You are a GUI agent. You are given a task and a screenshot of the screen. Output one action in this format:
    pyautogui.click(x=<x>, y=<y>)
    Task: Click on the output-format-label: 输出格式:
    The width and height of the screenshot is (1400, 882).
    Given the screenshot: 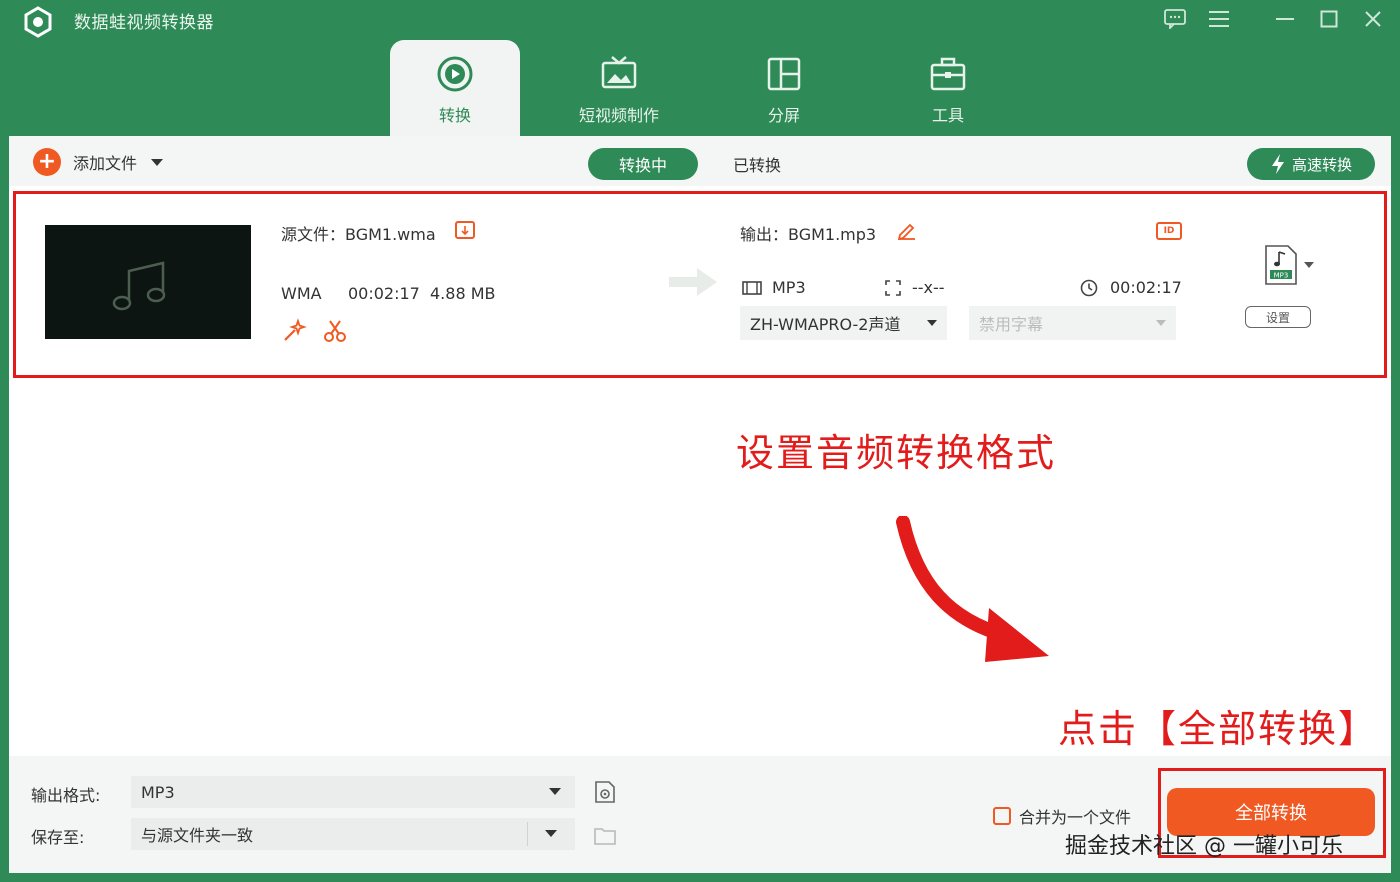 What is the action you would take?
    pyautogui.click(x=66, y=795)
    